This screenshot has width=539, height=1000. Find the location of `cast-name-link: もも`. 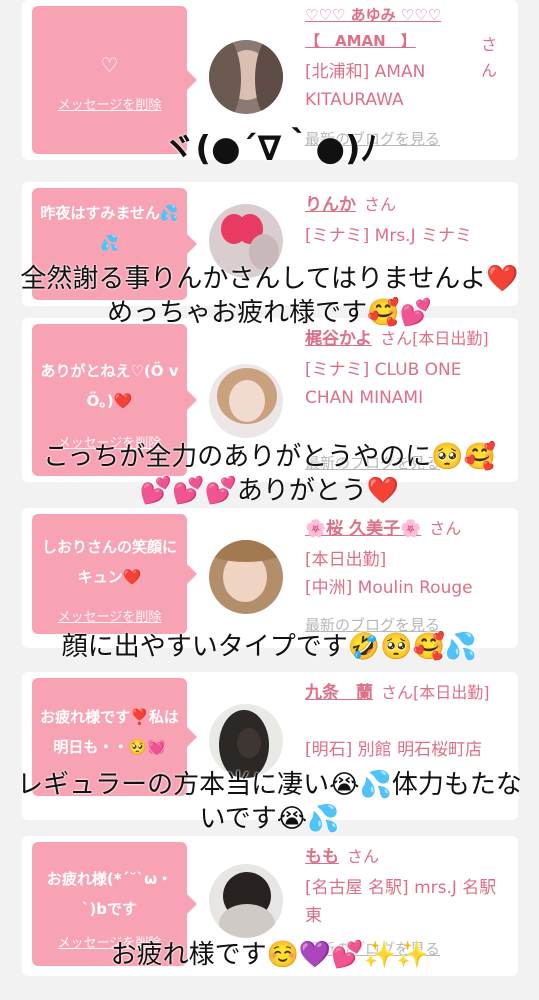

cast-name-link: もも is located at coordinates (322, 857).